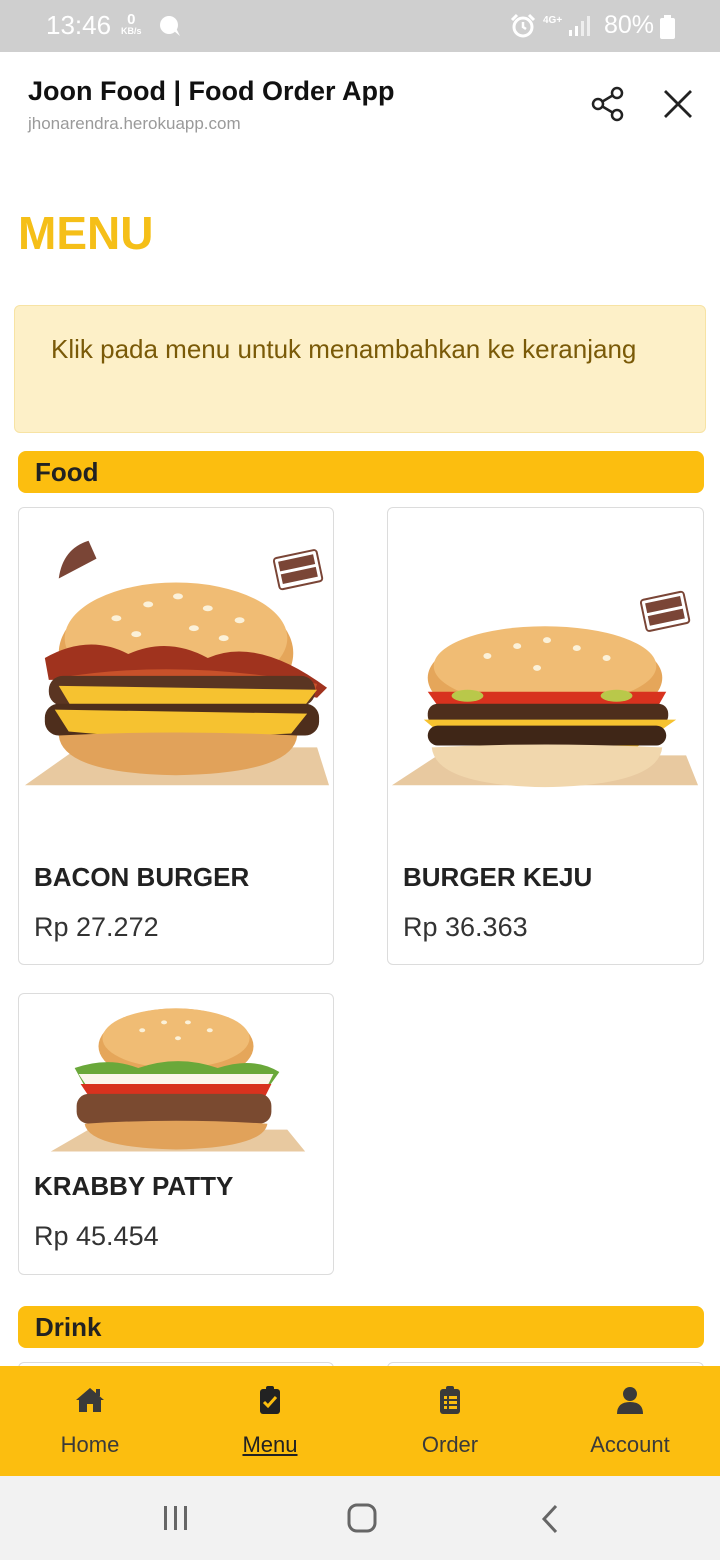  I want to click on menu-card-krabby-patty: KRABBY PATTY Rp 45.454, so click(176, 1134).